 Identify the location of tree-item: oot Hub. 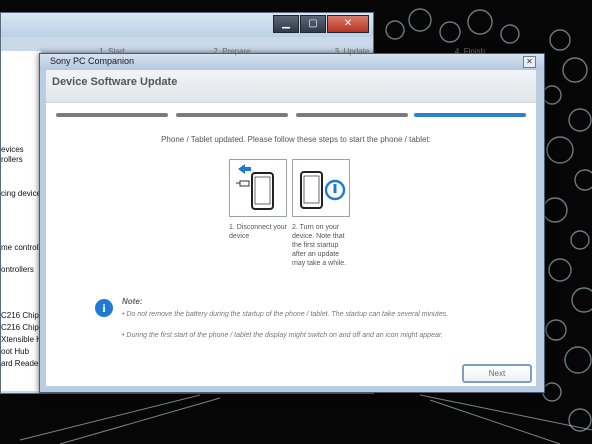
(15, 351).